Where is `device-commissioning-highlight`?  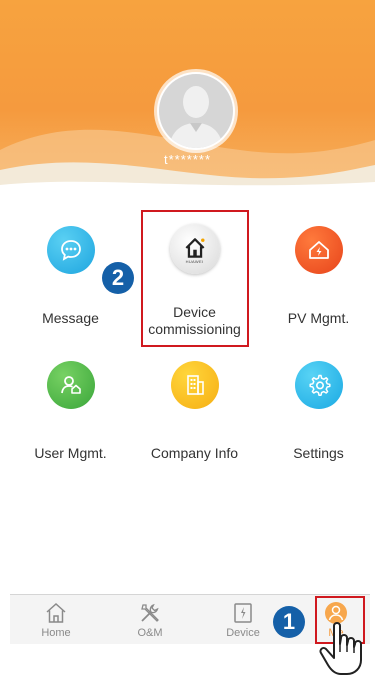
device-commissioning-highlight is located at coordinates (195, 278).